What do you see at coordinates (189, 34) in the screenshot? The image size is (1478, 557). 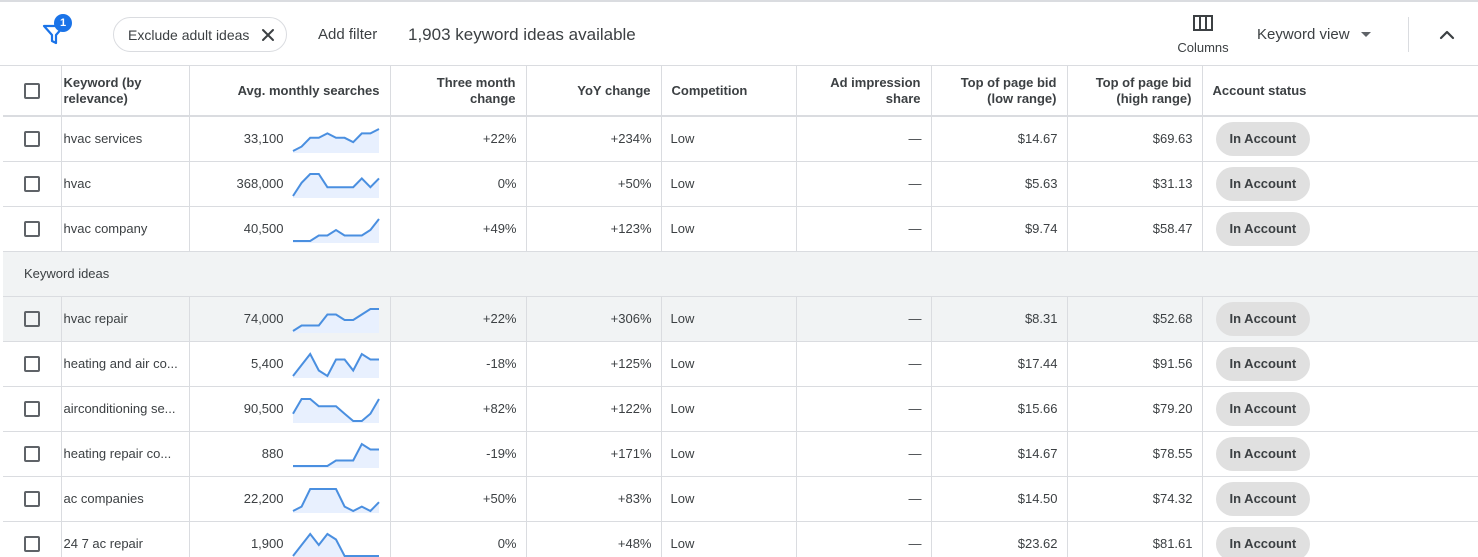 I see `chip-label: Exclude adult ideas` at bounding box center [189, 34].